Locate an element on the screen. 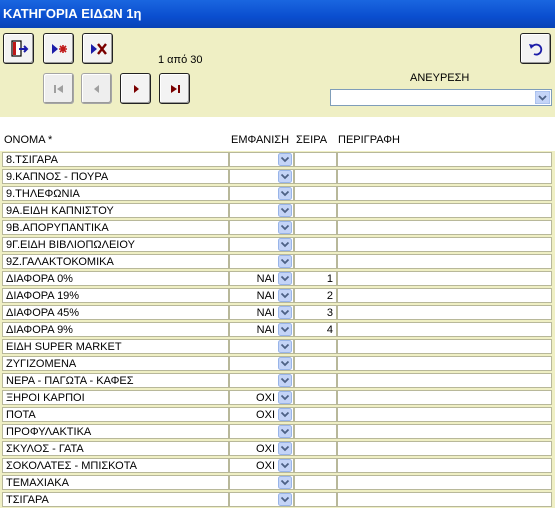 Image resolution: width=555 pixels, height=509 pixels. table-row: ΕΙΔΗ SUPER MARKET is located at coordinates (277, 346).